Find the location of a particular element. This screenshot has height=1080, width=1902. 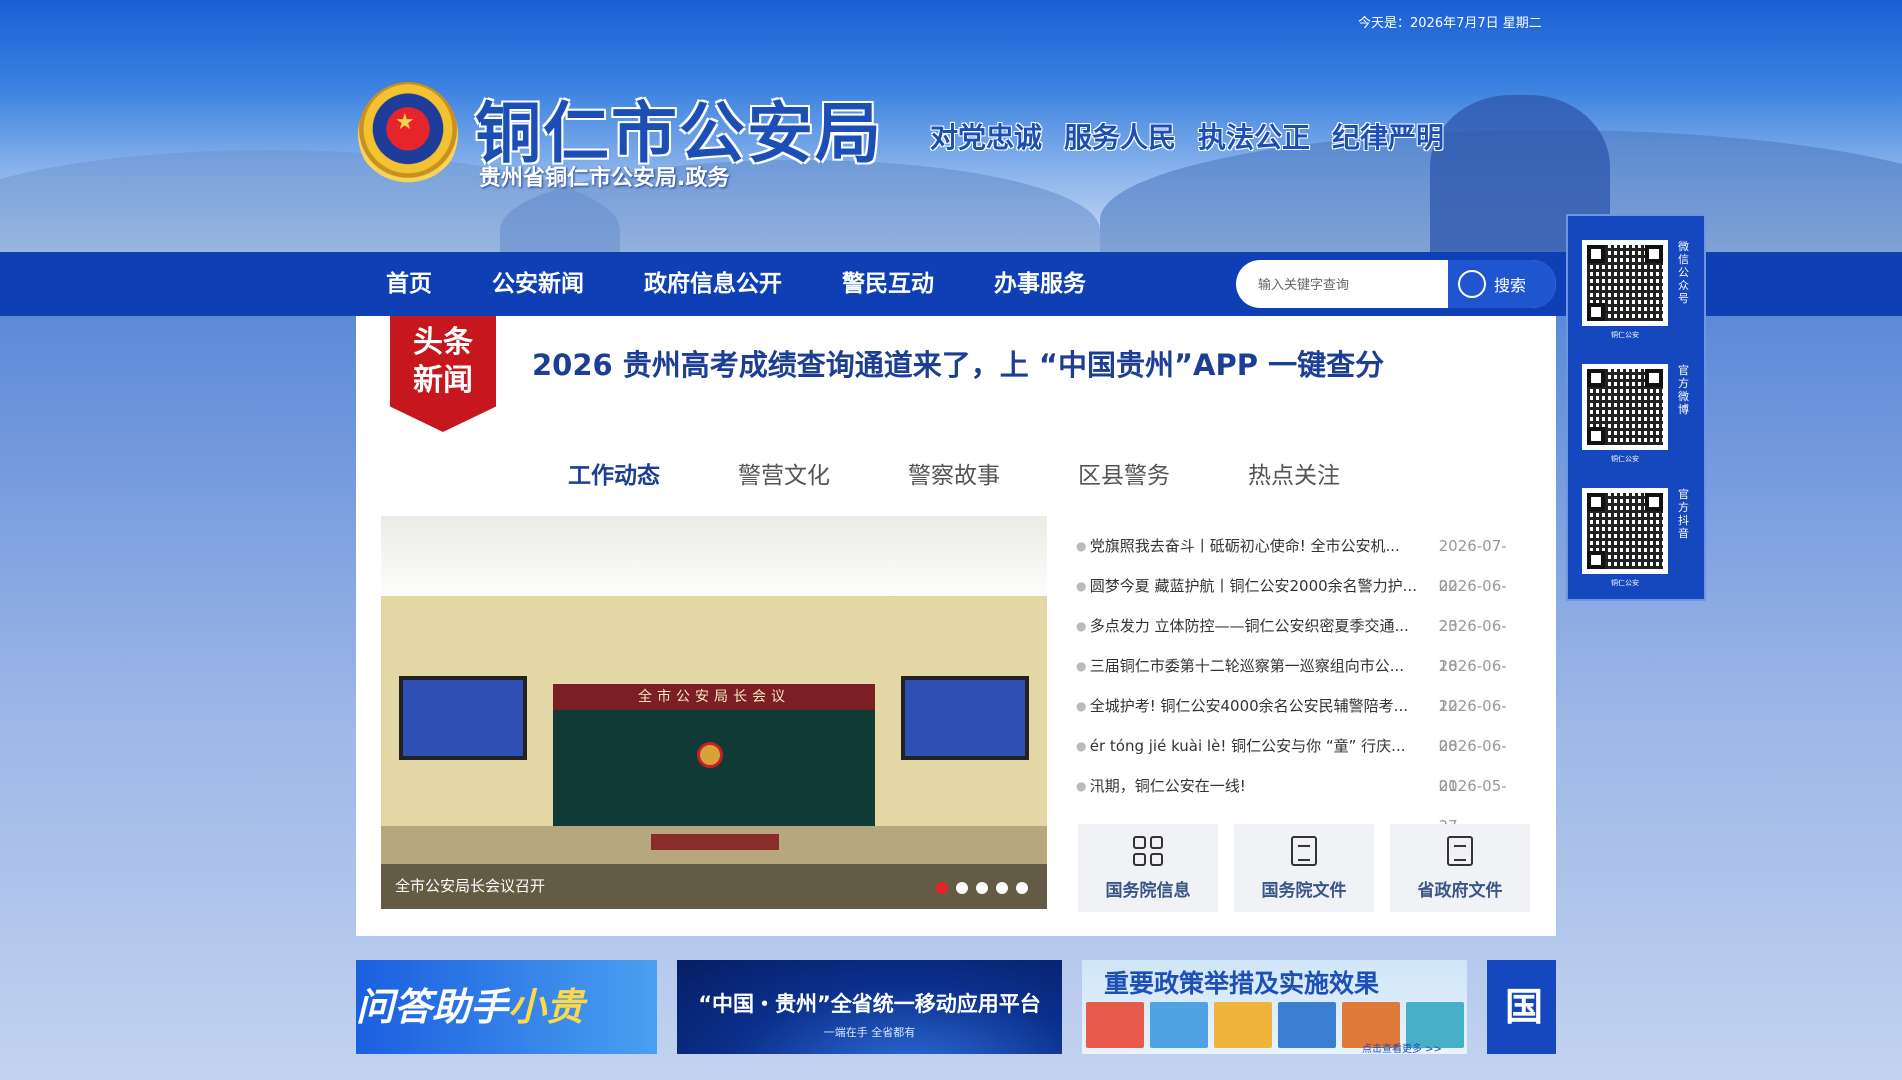

list-item: ● 全城护考! 铜仁公安4000余名公安民辅警陪考... 2026-06-08 is located at coordinates (1300, 720).